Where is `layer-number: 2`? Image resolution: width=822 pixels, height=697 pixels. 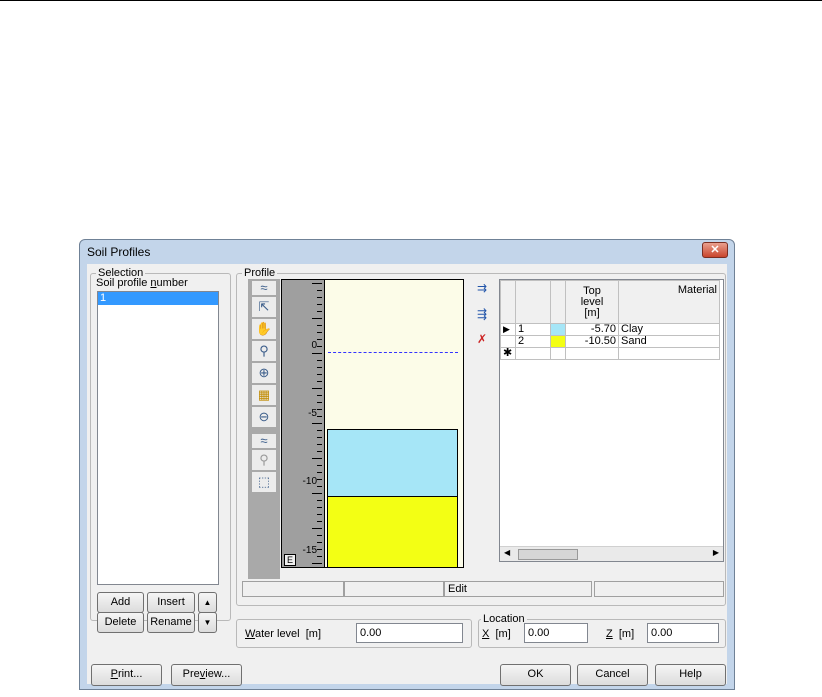 layer-number: 2 is located at coordinates (533, 341).